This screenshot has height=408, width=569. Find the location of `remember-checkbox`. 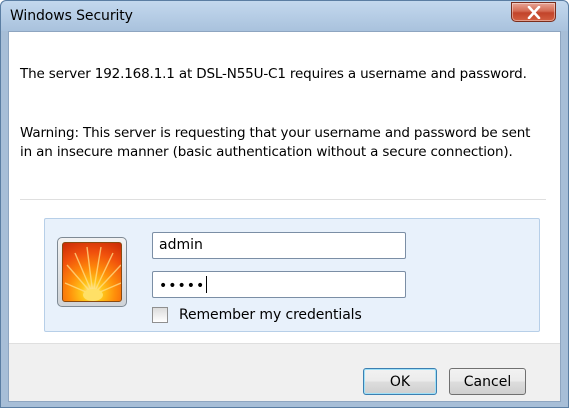

remember-checkbox is located at coordinates (160, 315).